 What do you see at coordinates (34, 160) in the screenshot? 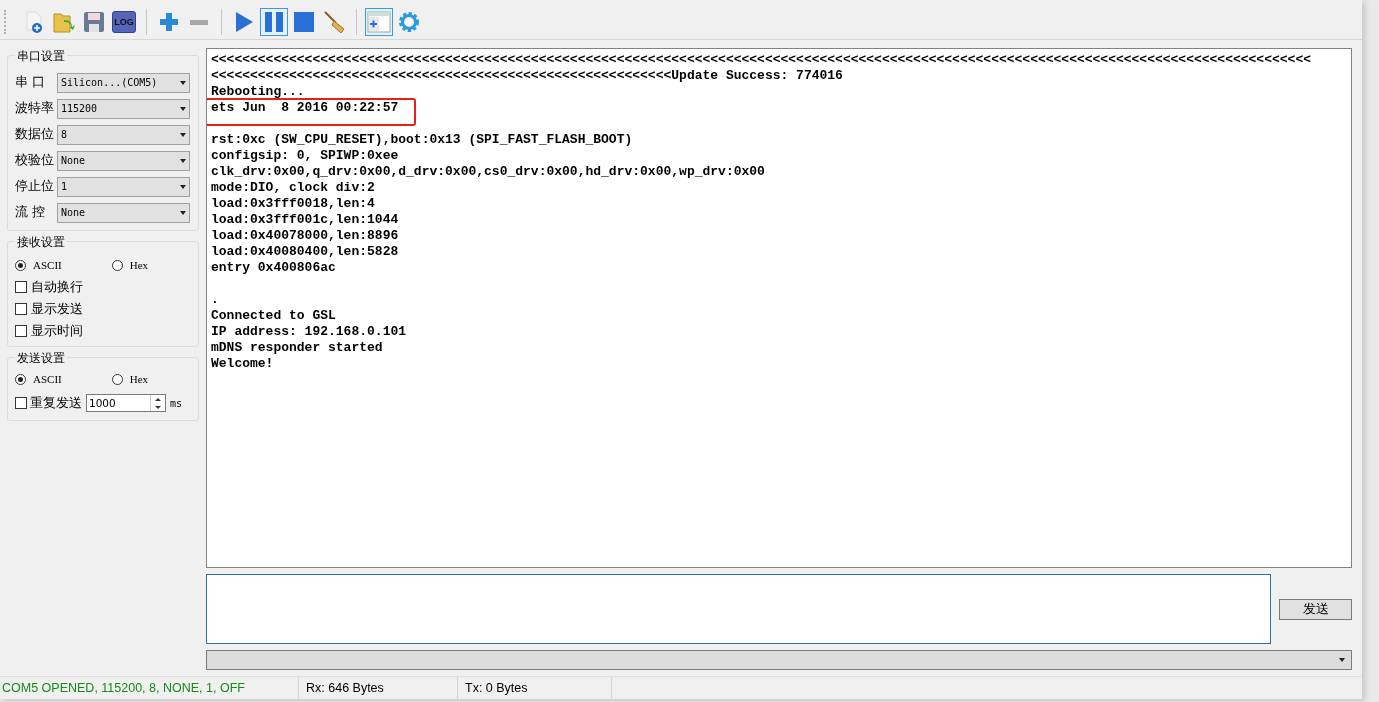
I see `field-label: 校验位` at bounding box center [34, 160].